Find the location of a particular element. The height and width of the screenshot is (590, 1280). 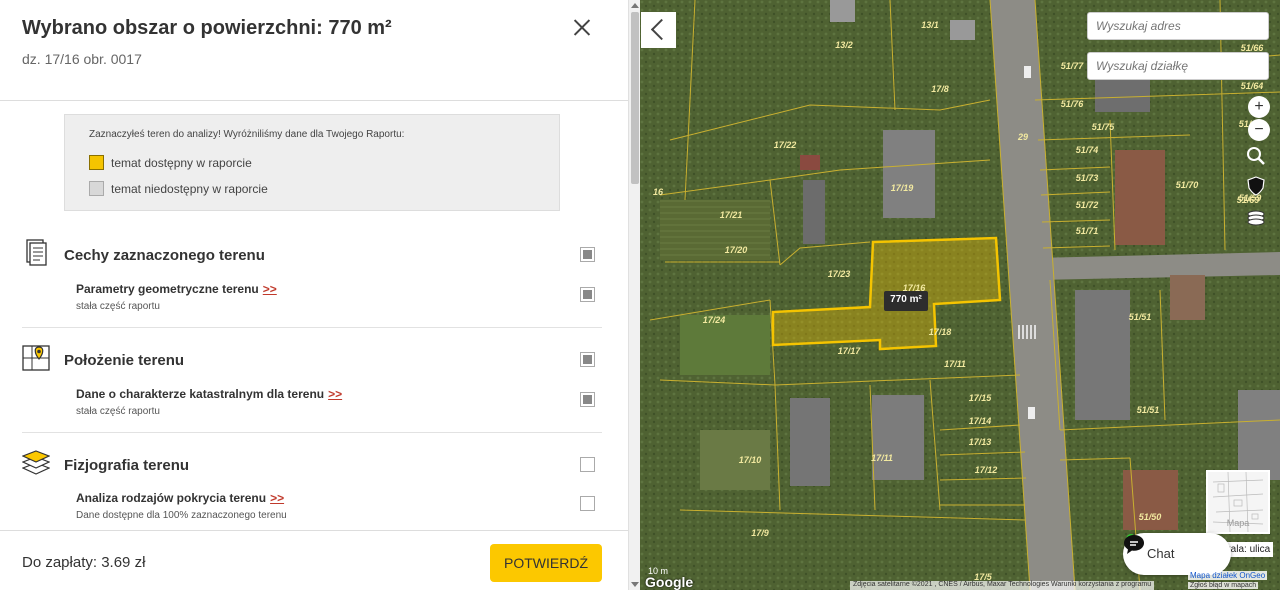

map-pin-icon is located at coordinates (36, 358).